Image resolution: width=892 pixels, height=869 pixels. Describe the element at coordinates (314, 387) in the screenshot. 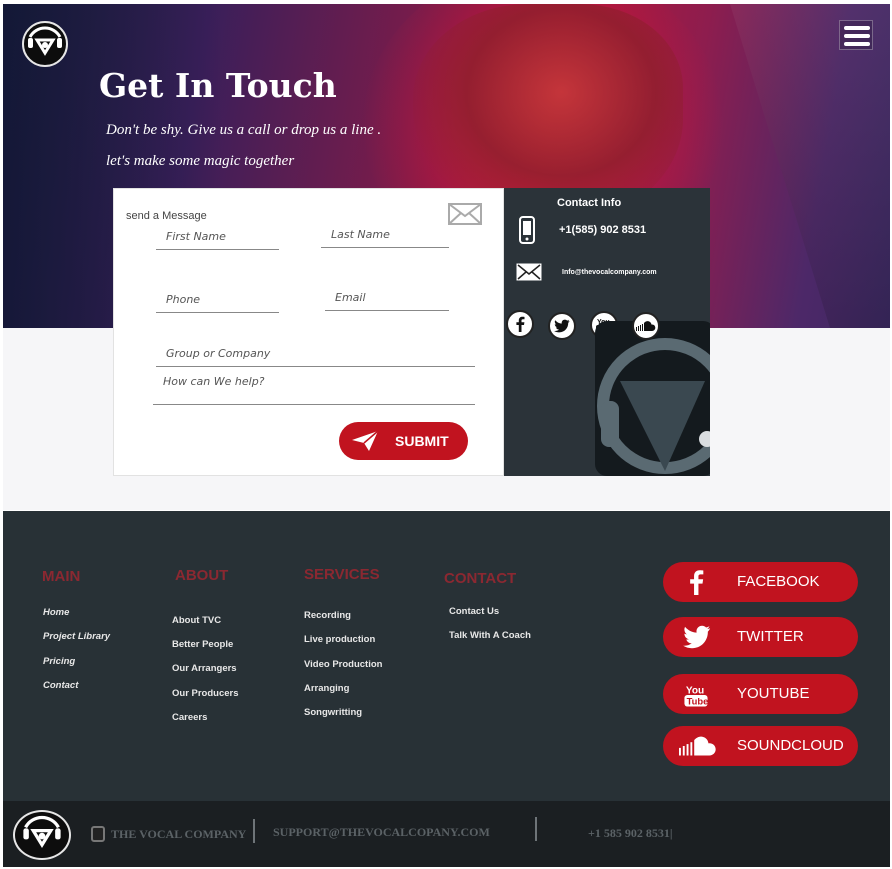

I see `message-textarea: How can We help?` at that location.